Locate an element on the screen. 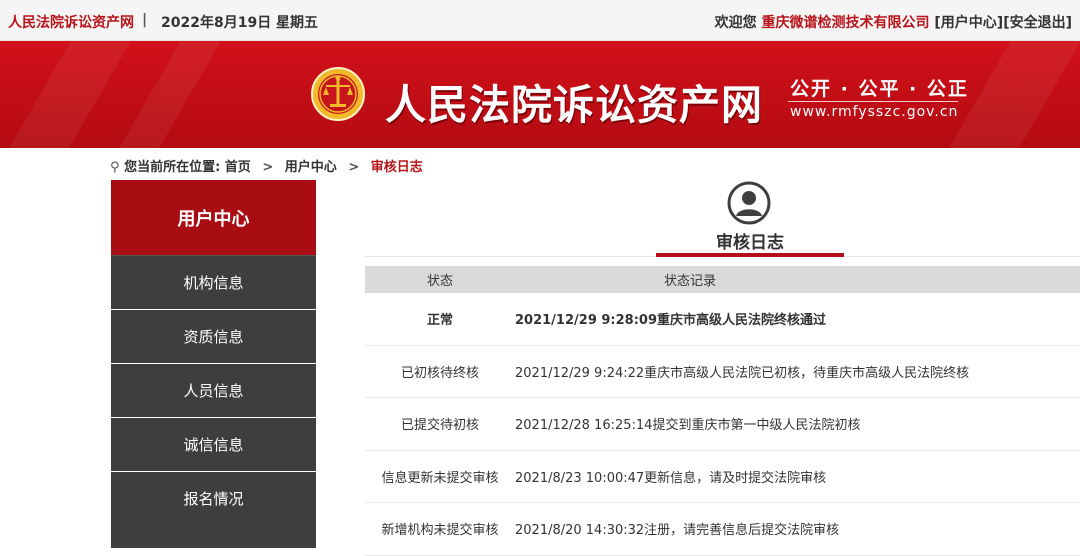 The width and height of the screenshot is (1080, 556). row-status: 已初核待终核 is located at coordinates (439, 373).